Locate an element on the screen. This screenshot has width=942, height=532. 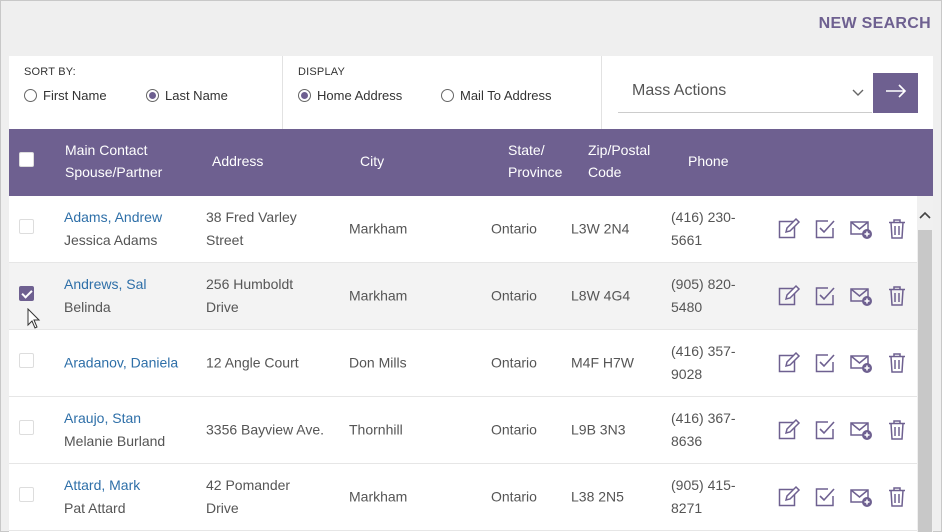
header-line: Zip/Postal is located at coordinates (619, 150).